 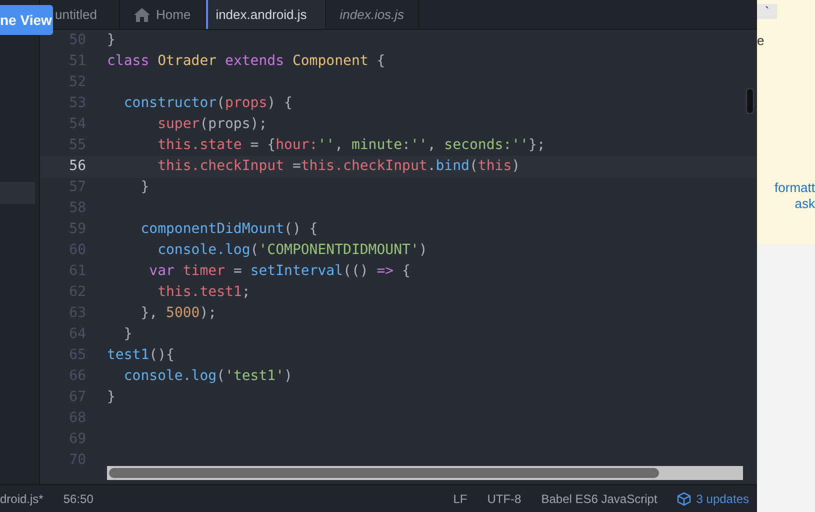 I want to click on code-line: this.state = {hour:'', minute:'', seconds:''};, so click(x=351, y=145).